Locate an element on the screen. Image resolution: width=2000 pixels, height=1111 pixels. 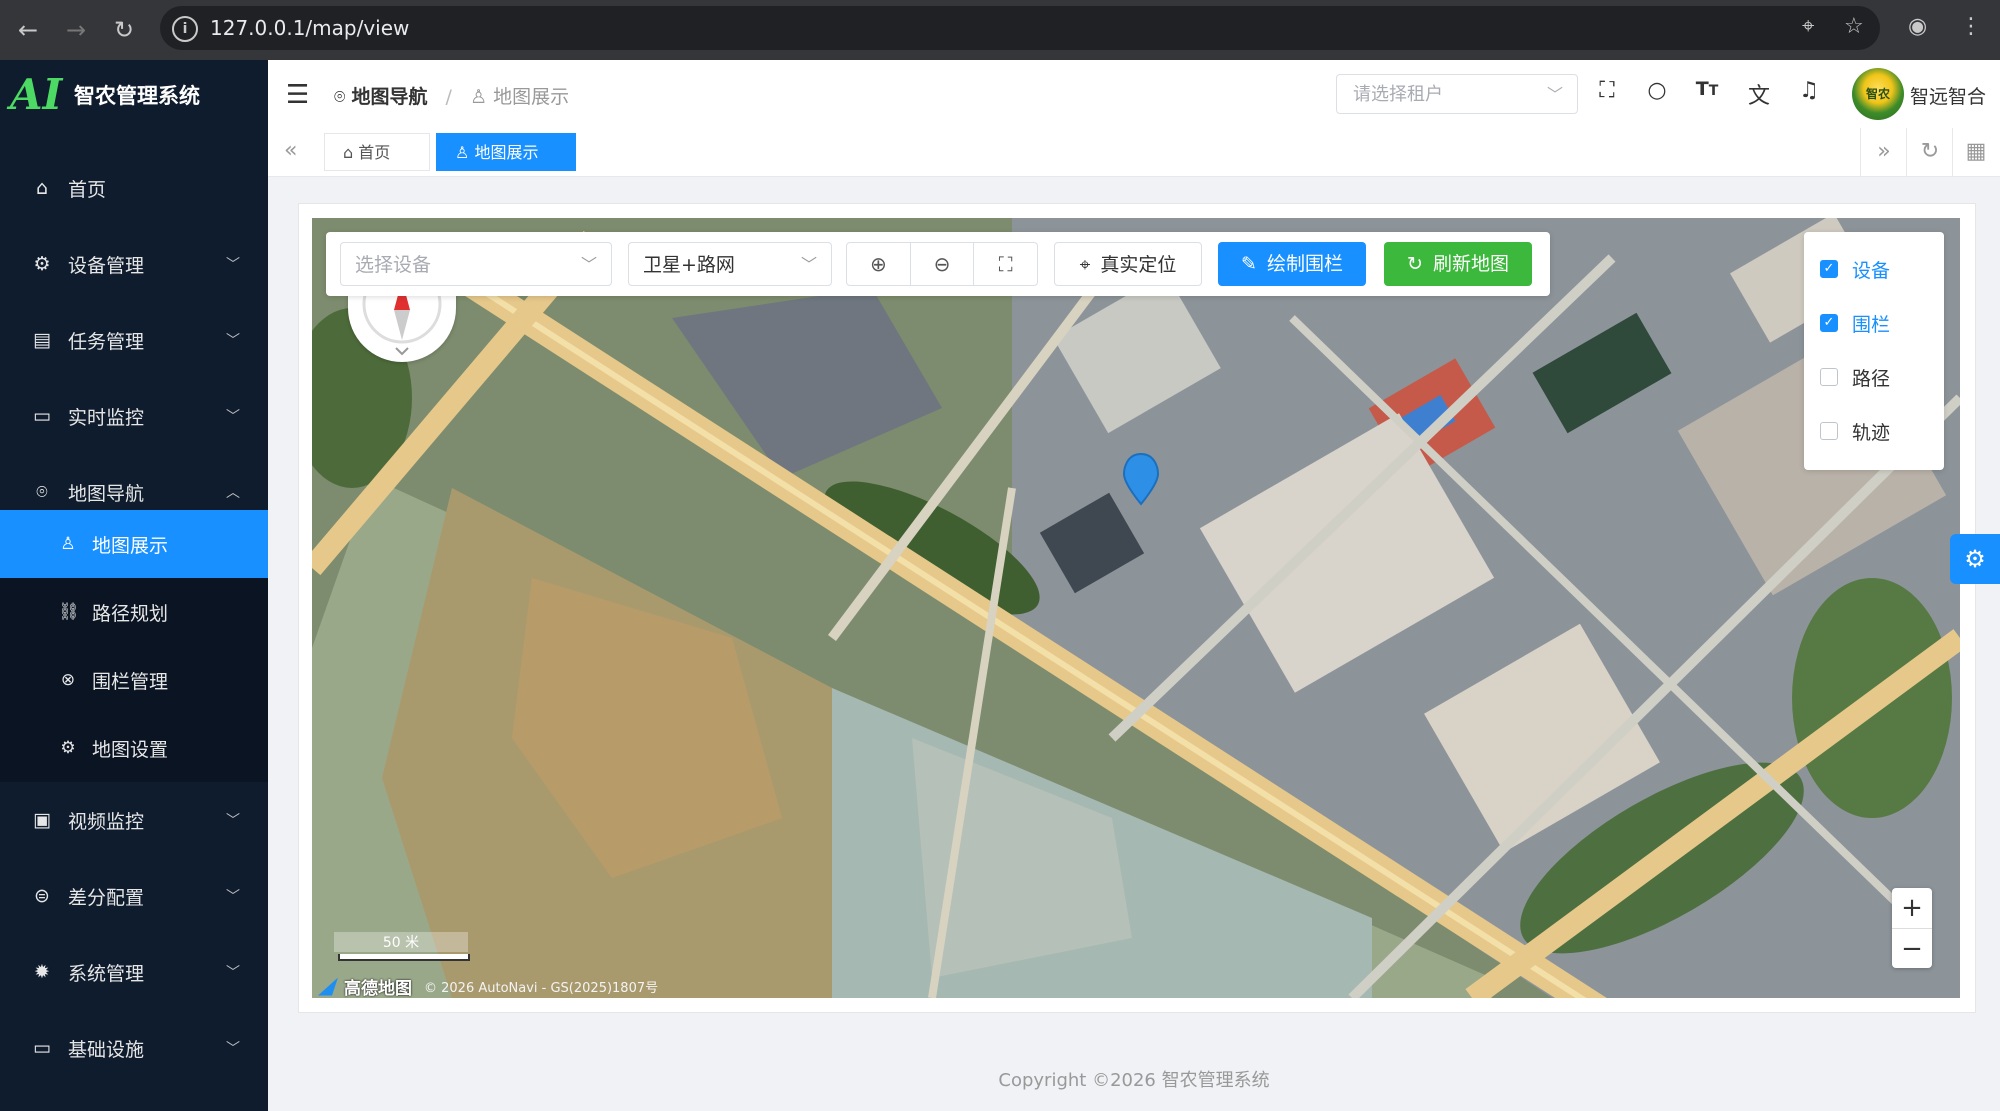
sidebar-item-label: 首页 is located at coordinates (87, 189).